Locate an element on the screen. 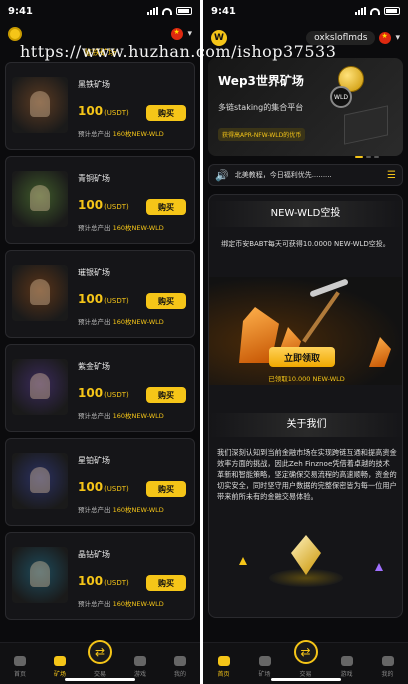  mine-name: 星铂矿场 is located at coordinates (94, 460).